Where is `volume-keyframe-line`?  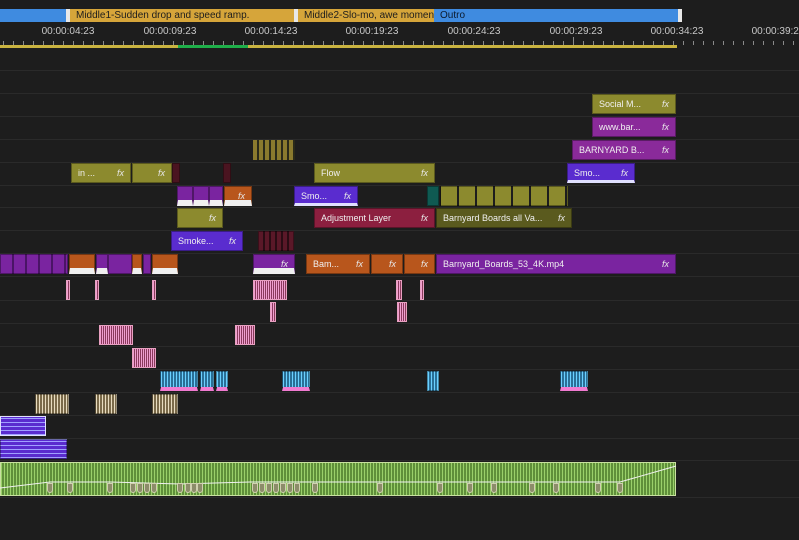
volume-keyframe-line is located at coordinates (340, 482).